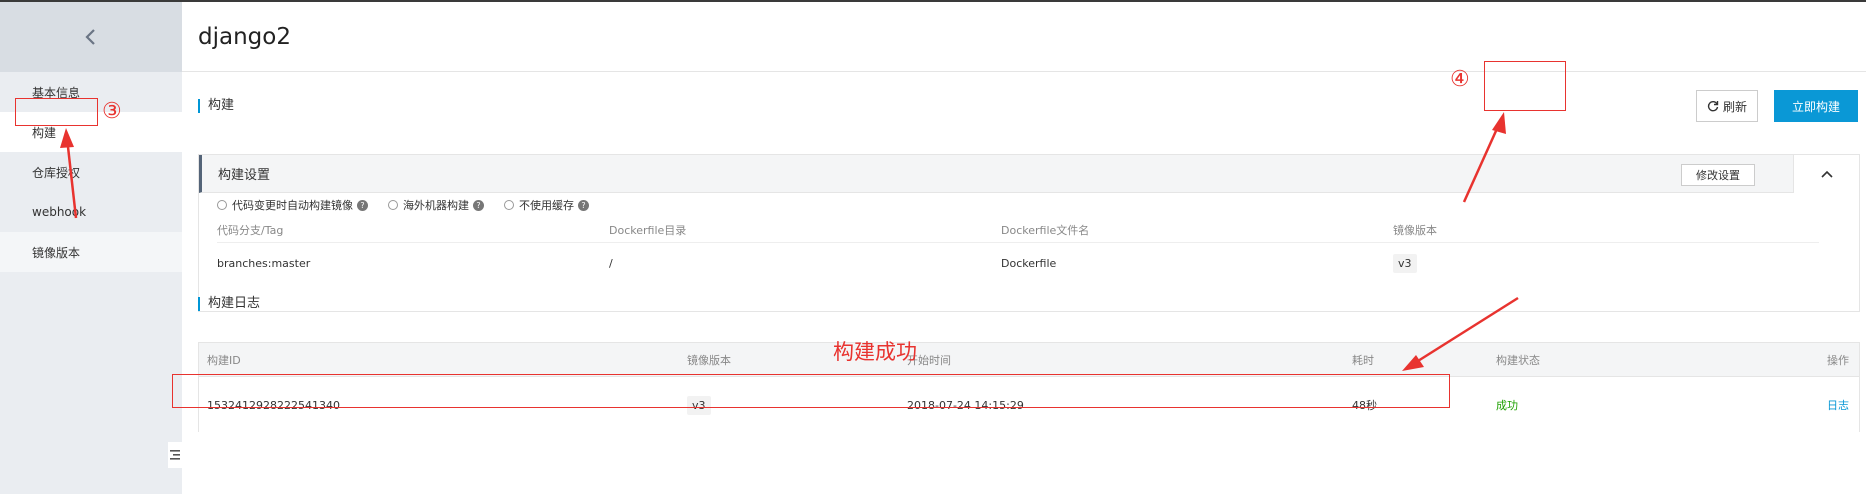 This screenshot has height=494, width=1866. I want to click on config-table-header: 代码分支/Tag Dockerfile目录 Dockerfile文件名 镜像版本, so click(1018, 230).